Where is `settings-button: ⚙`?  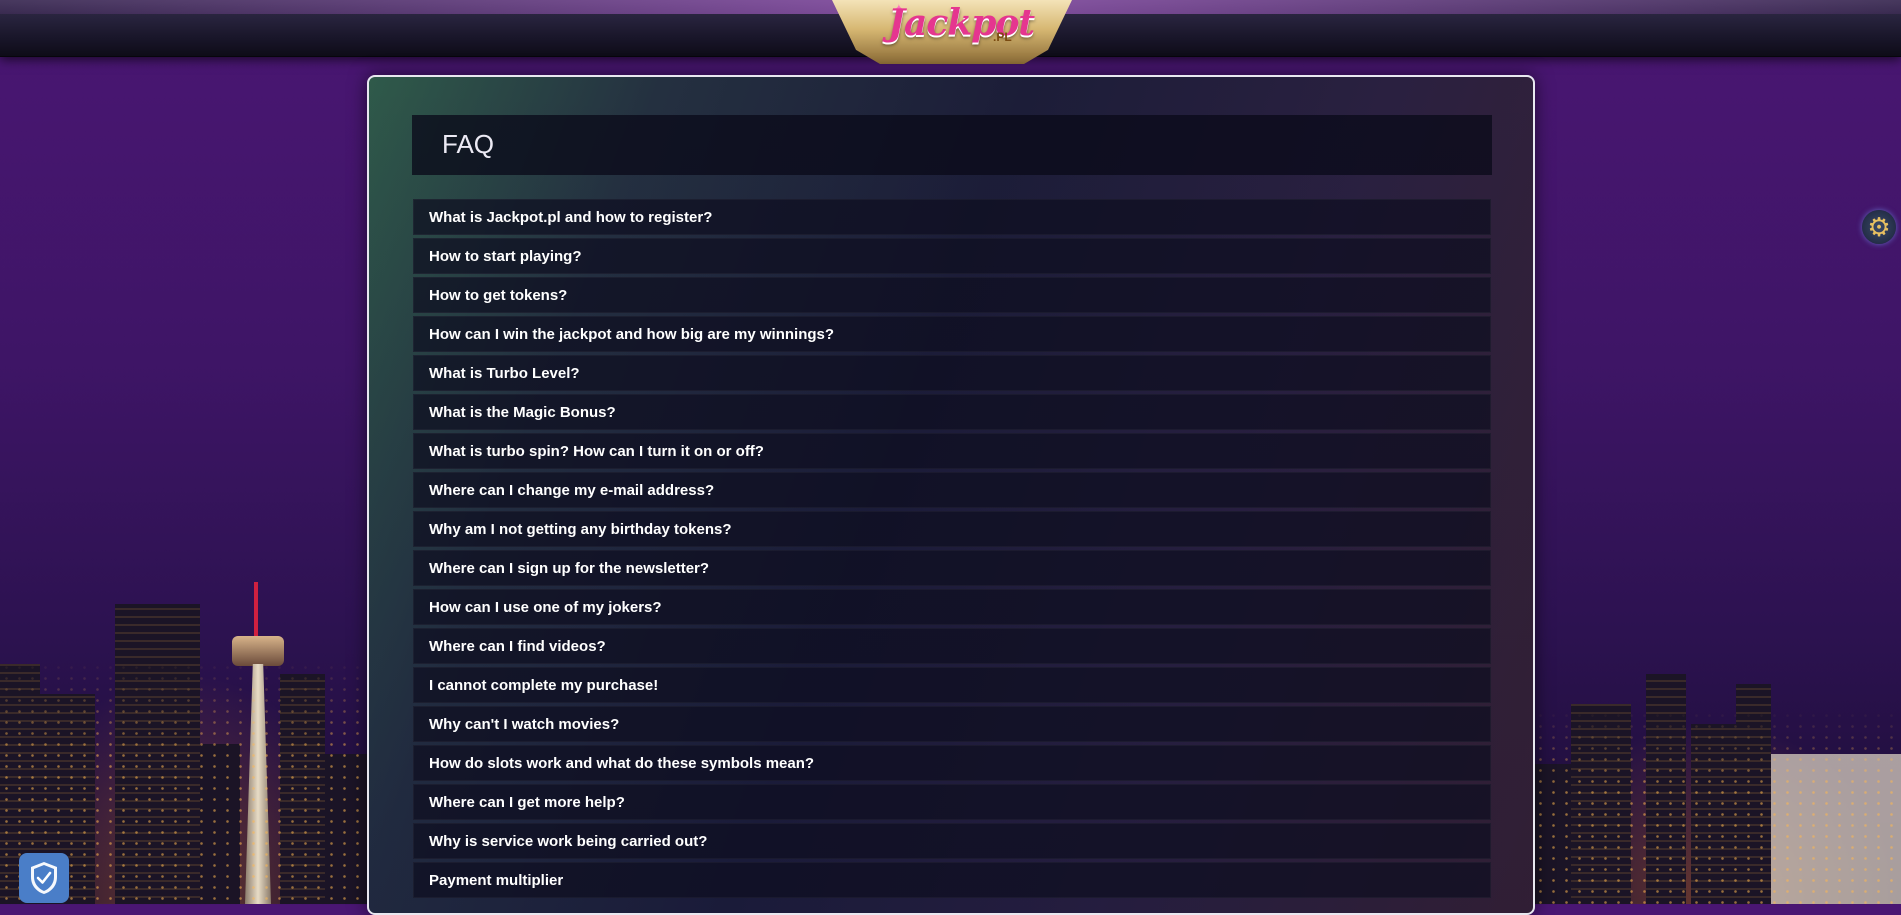
settings-button: ⚙ is located at coordinates (1879, 227).